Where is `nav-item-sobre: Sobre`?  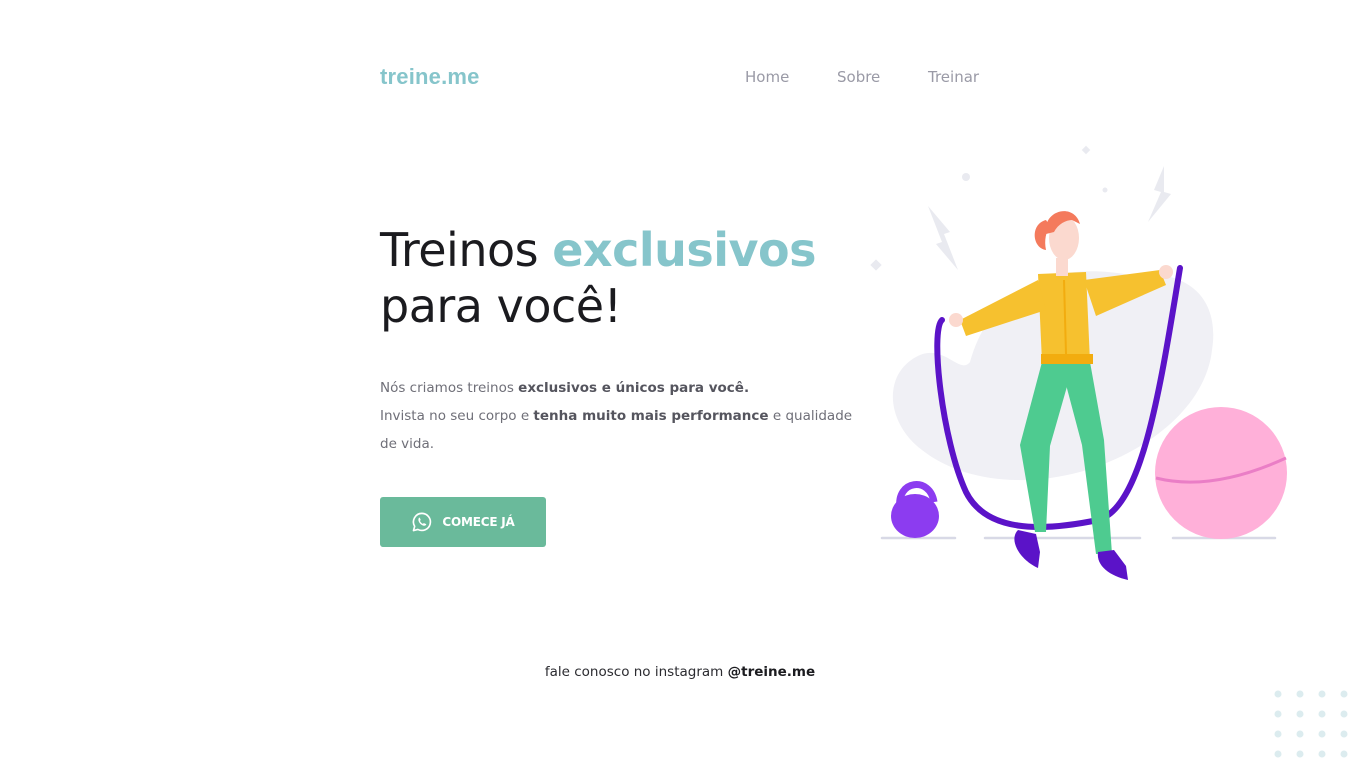 nav-item-sobre: Sobre is located at coordinates (858, 77).